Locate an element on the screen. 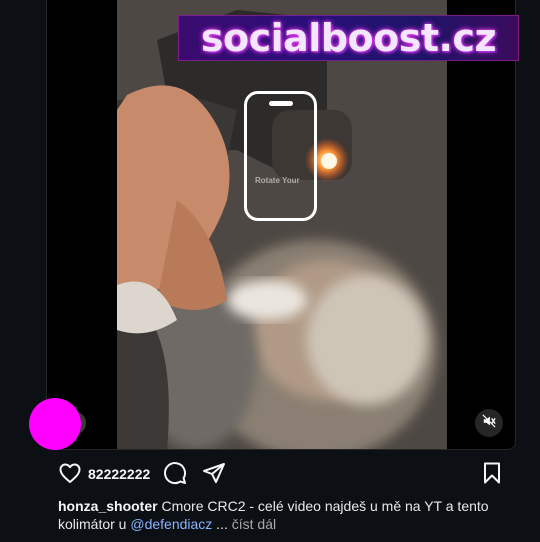  caption-username: honza_shooter is located at coordinates (108, 506).